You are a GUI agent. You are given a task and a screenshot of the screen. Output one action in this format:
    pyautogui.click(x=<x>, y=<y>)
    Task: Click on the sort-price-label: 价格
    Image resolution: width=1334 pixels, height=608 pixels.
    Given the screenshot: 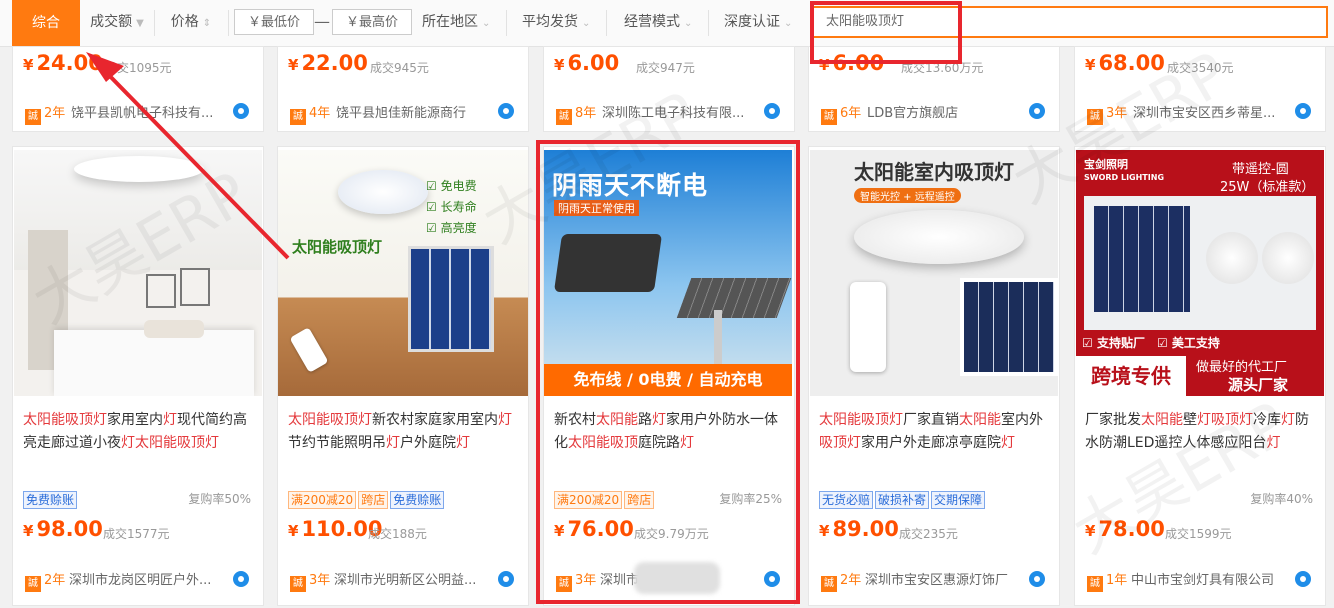 What is the action you would take?
    pyautogui.click(x=184, y=22)
    